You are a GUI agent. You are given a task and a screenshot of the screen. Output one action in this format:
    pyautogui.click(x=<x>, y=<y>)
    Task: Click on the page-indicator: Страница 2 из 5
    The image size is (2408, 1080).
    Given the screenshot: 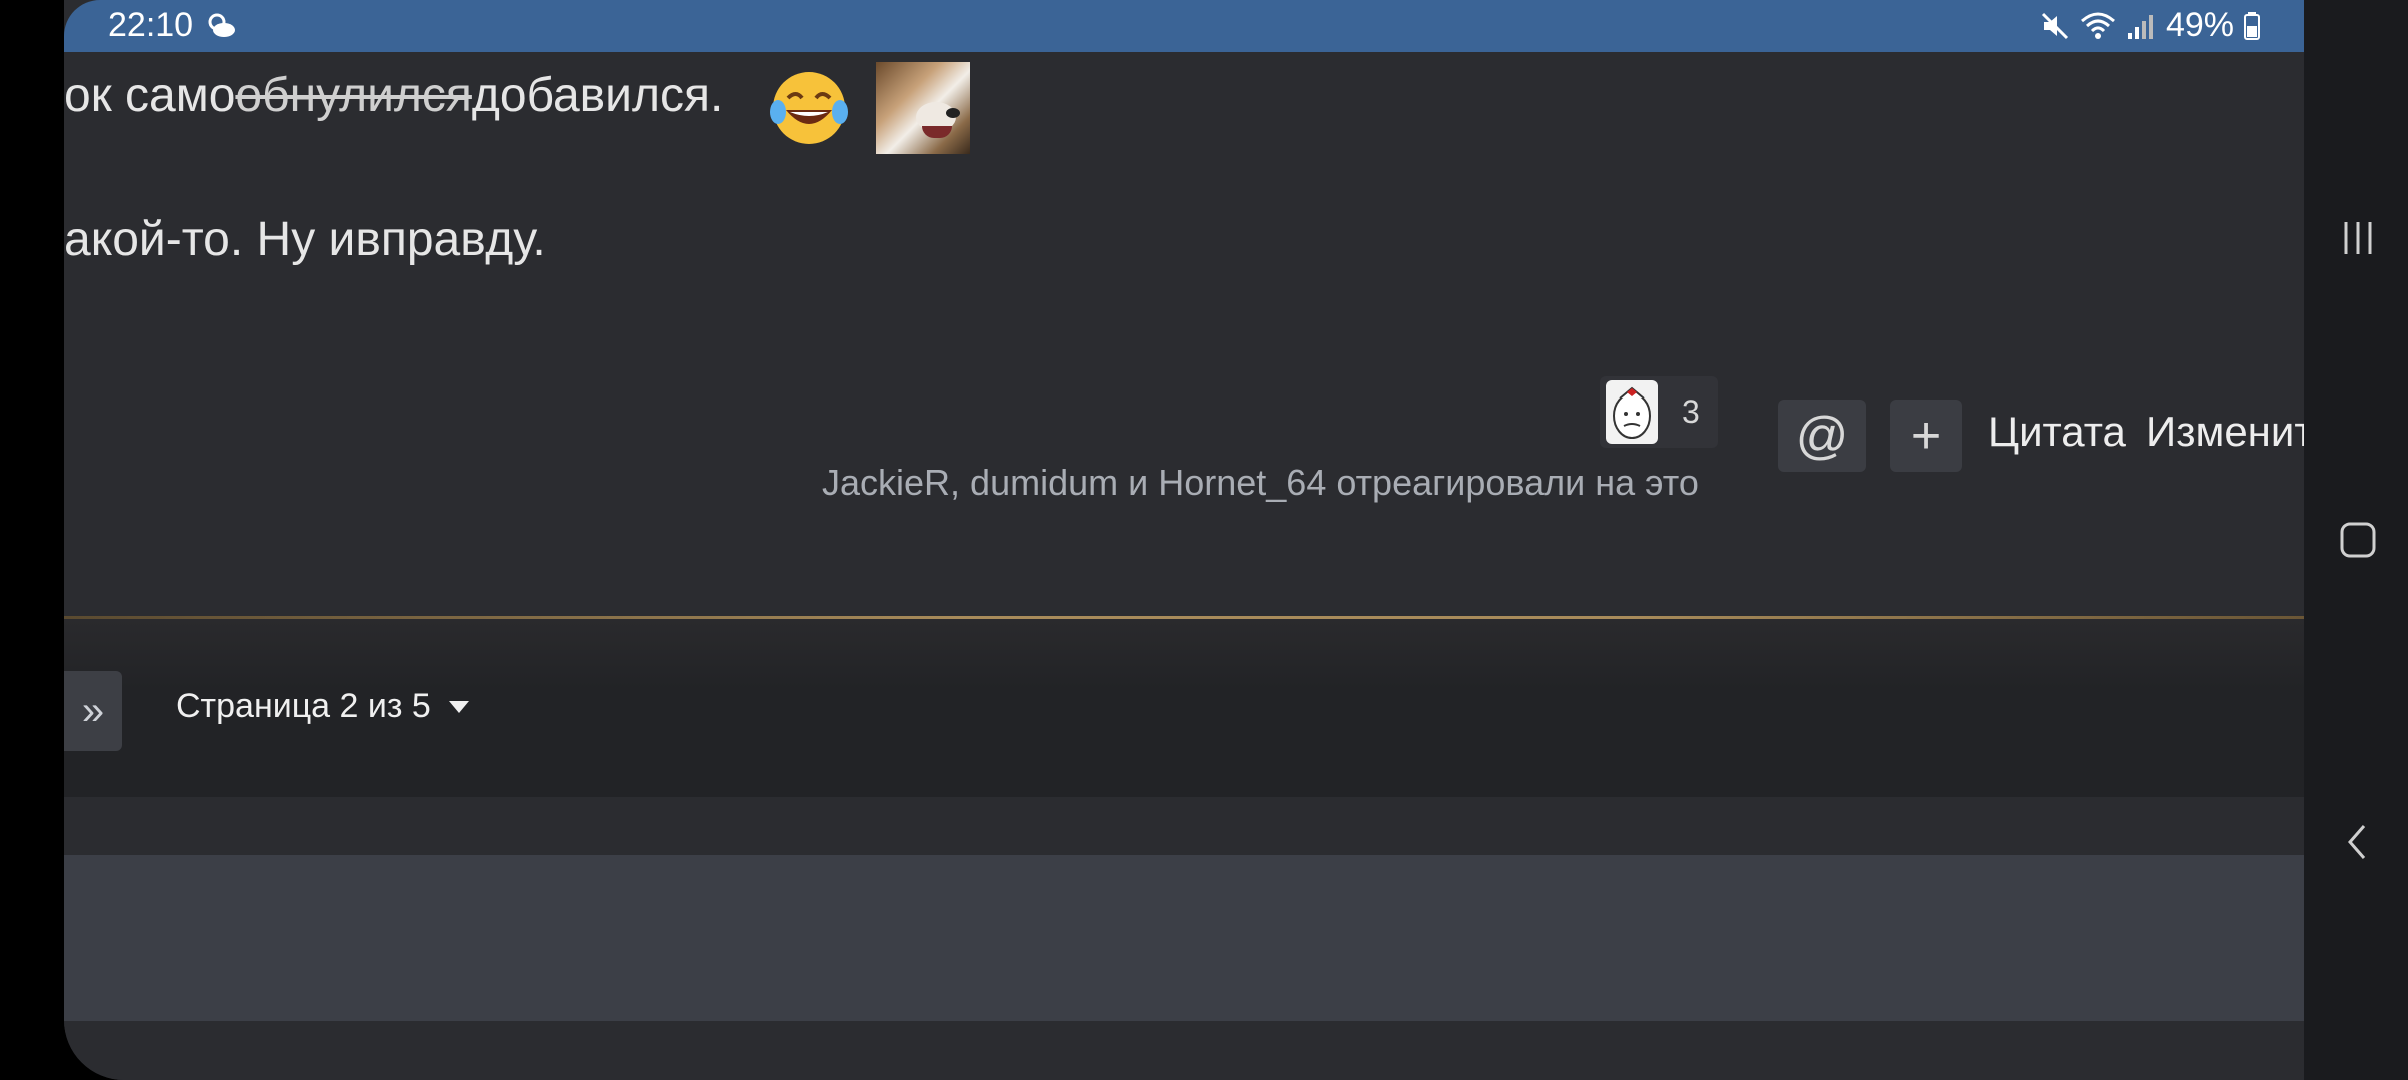 What is the action you would take?
    pyautogui.click(x=303, y=706)
    